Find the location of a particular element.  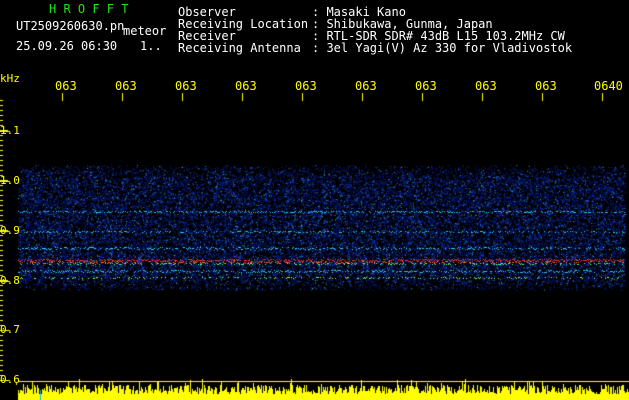

brand-title: H R O F F T is located at coordinates (89, 9).